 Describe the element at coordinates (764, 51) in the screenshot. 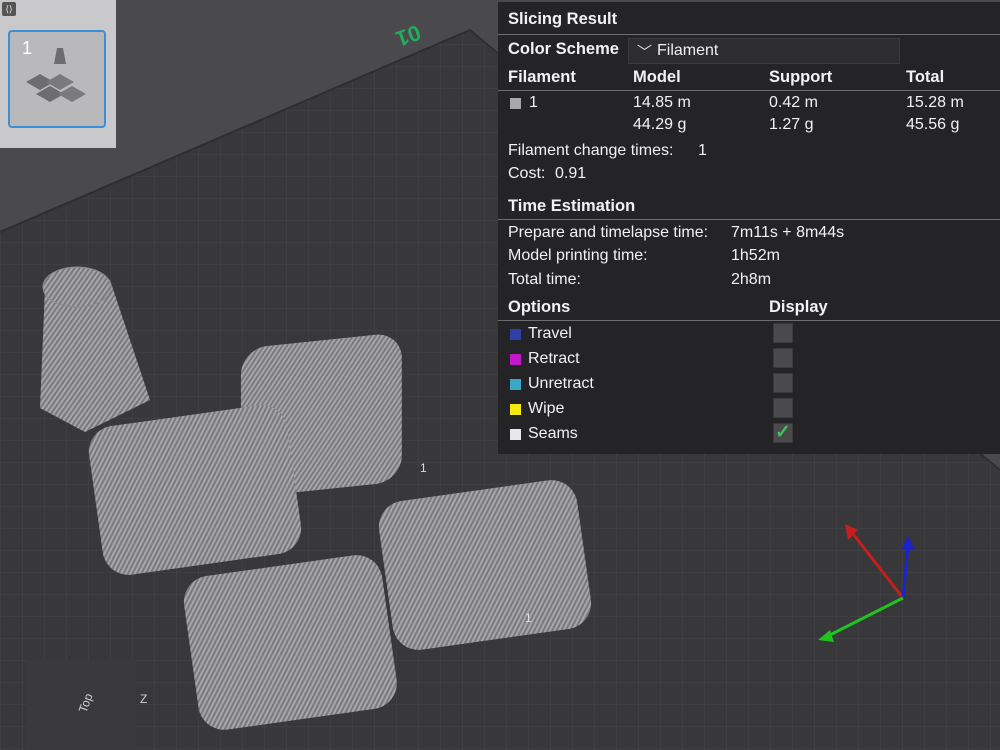

I see `color-scheme-dropdown: ﹀ Filament` at that location.